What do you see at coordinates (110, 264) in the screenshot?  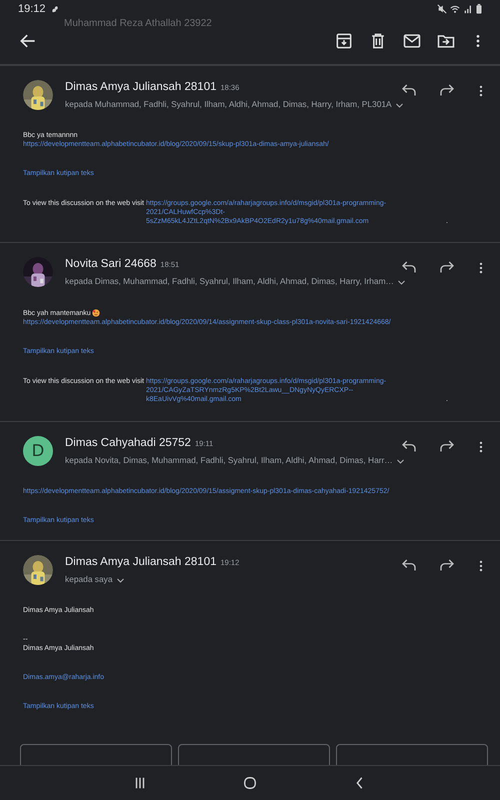 I see `sender-name: Novita Sari 24668` at bounding box center [110, 264].